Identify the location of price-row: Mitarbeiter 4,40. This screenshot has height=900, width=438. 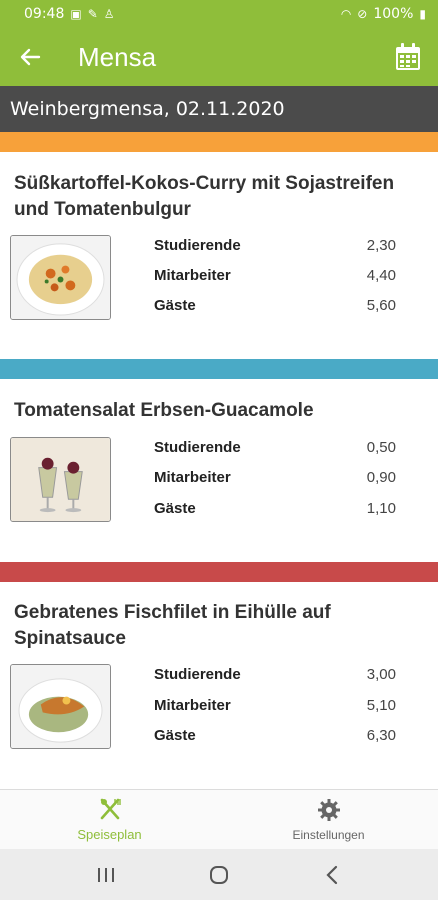
(275, 277).